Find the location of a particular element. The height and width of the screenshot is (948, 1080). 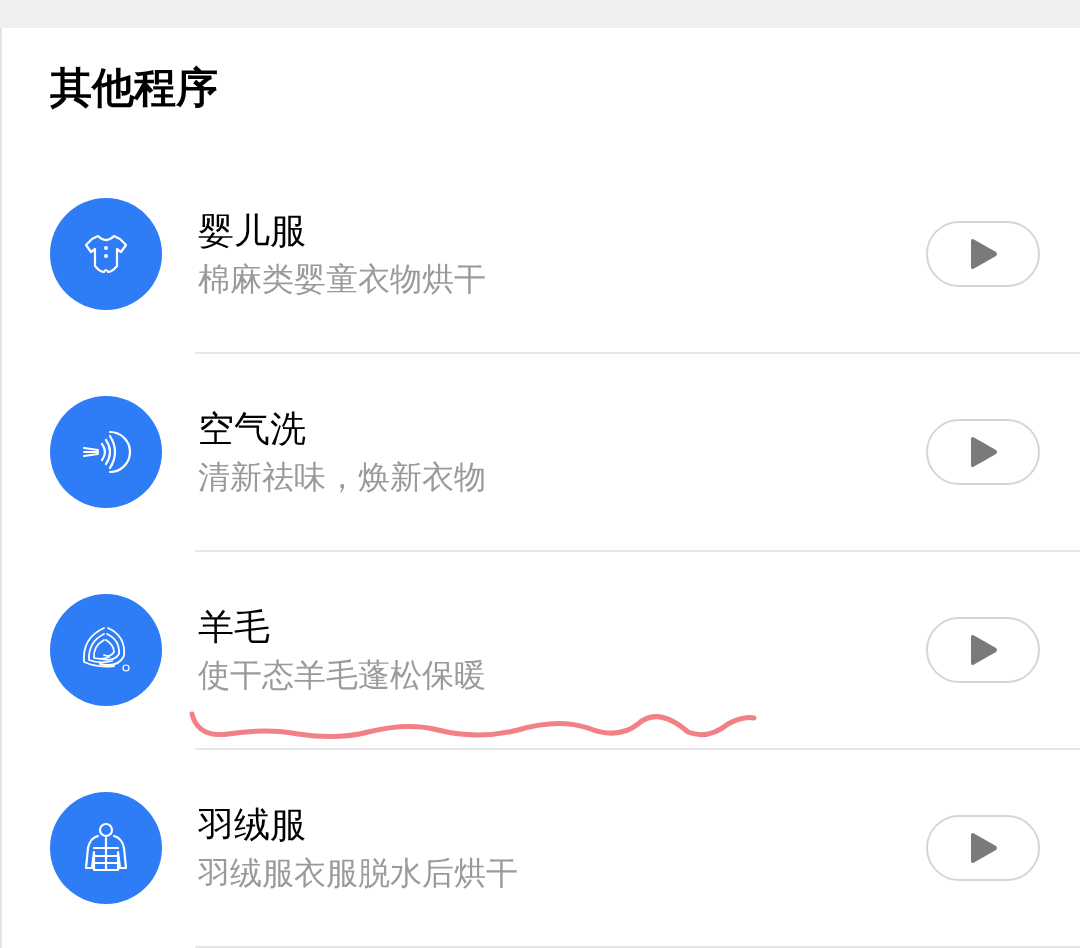

section-title: 其他程序 is located at coordinates (134, 87).